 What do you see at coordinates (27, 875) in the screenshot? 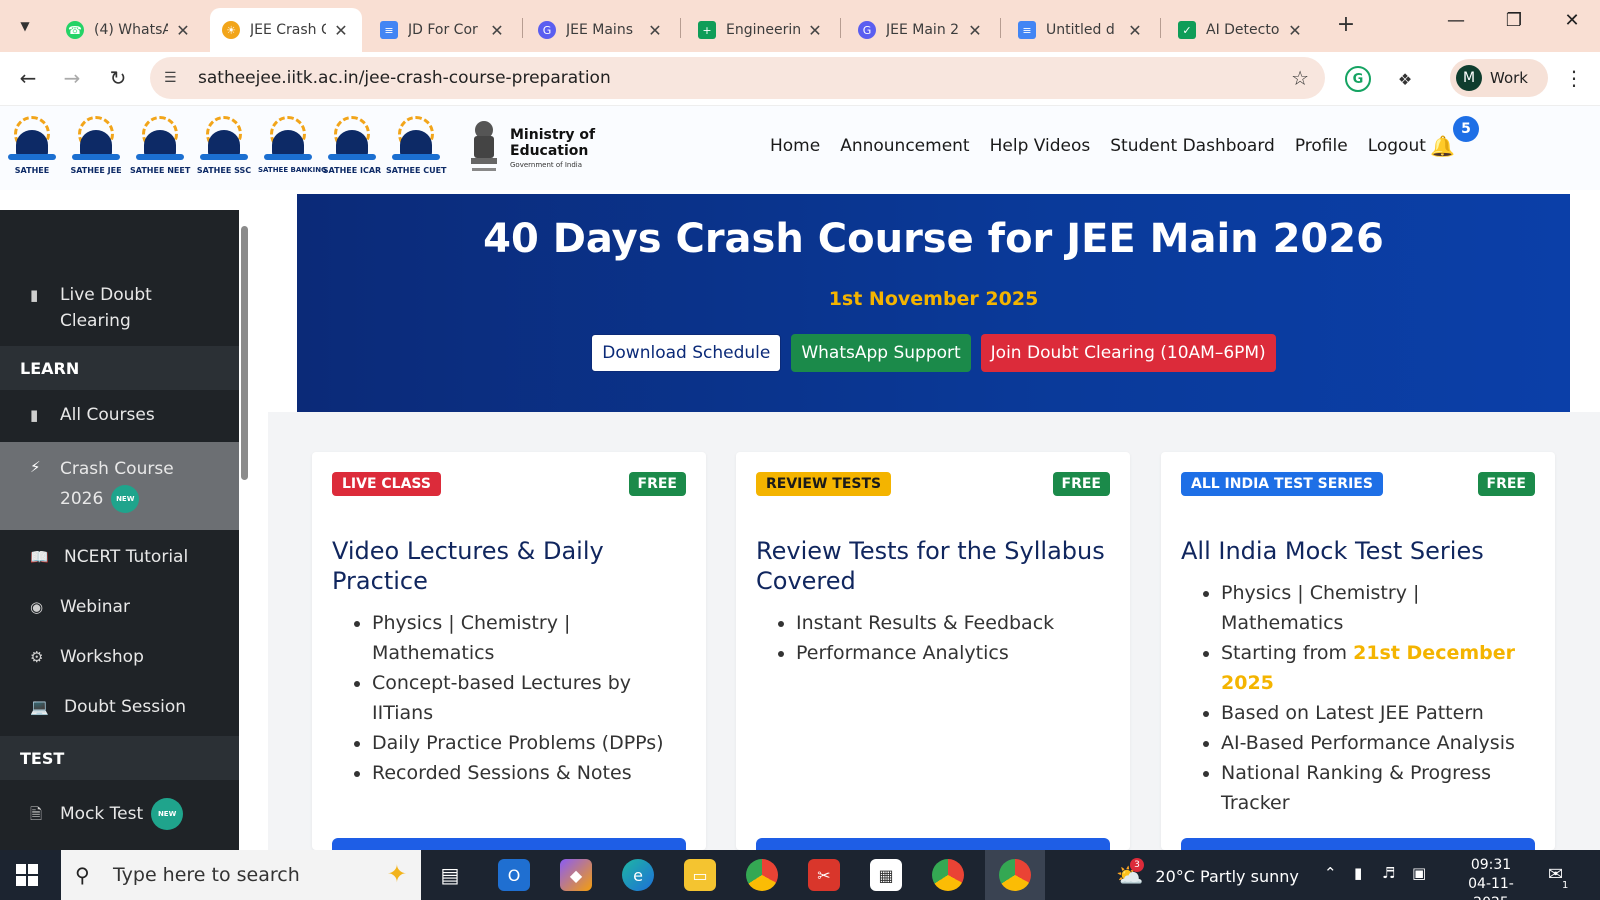
I see `windows-start-icon` at bounding box center [27, 875].